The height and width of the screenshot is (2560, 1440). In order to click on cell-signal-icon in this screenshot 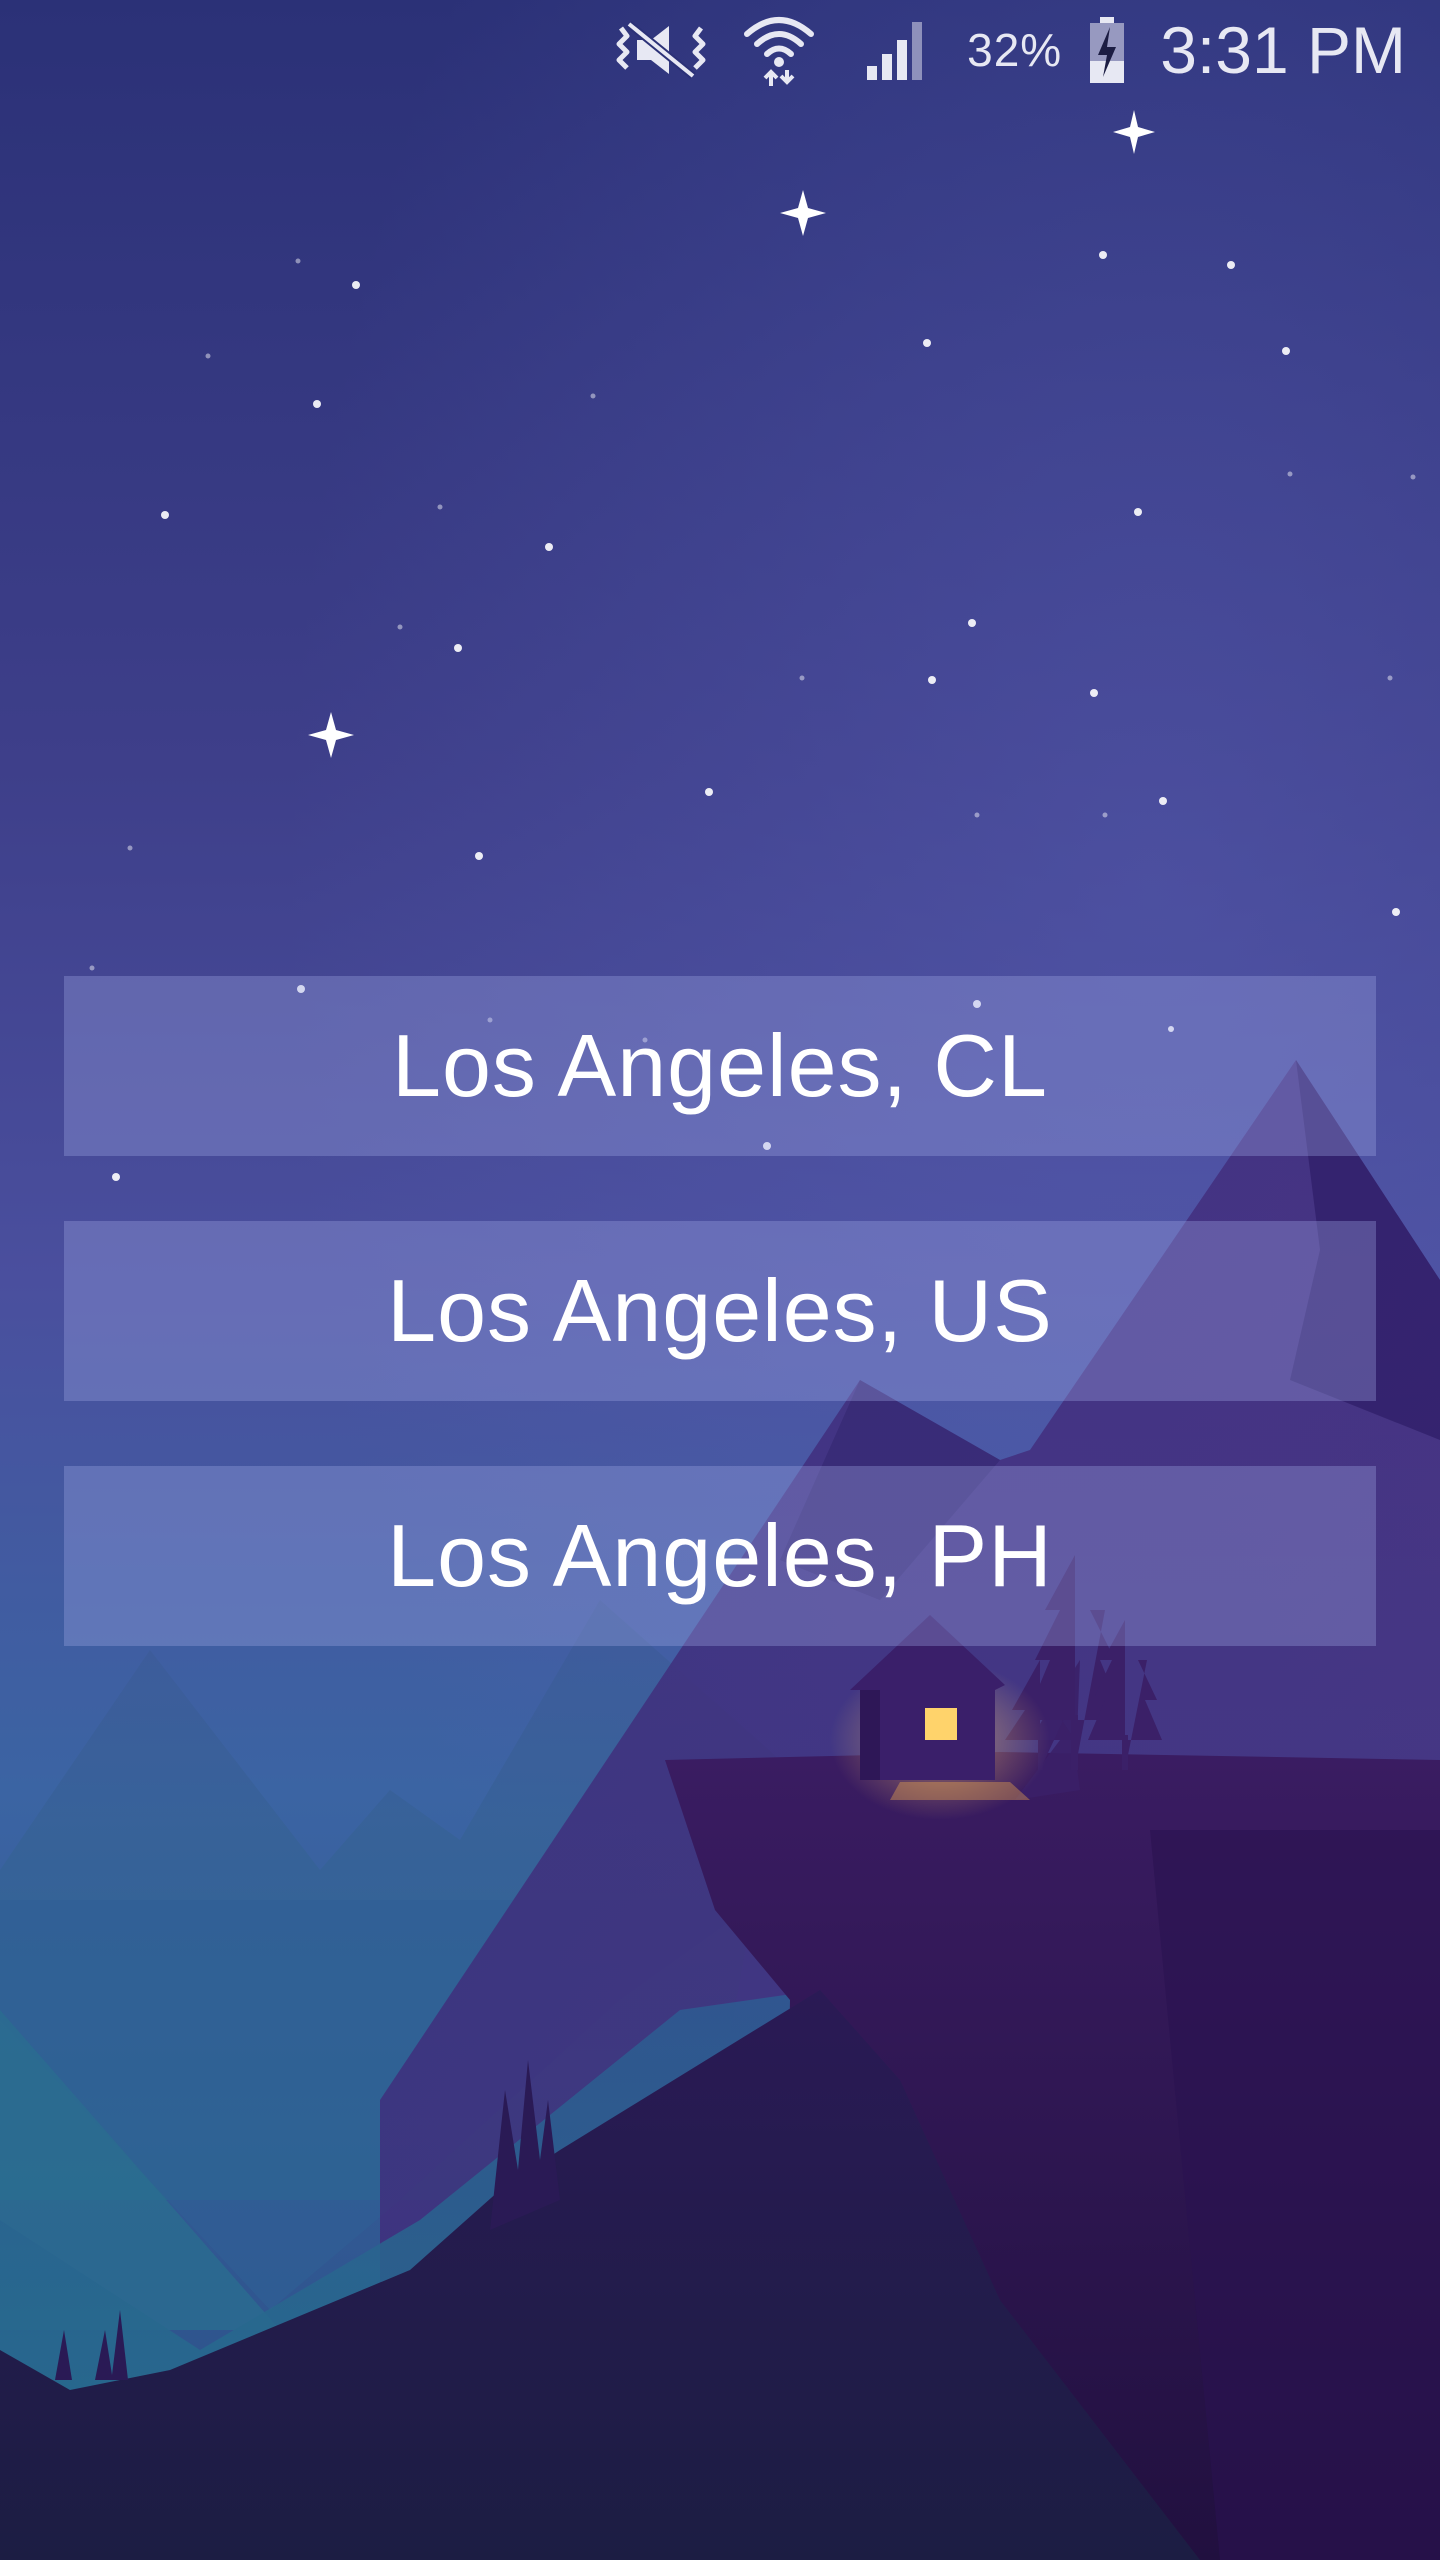, I will do `click(897, 50)`.